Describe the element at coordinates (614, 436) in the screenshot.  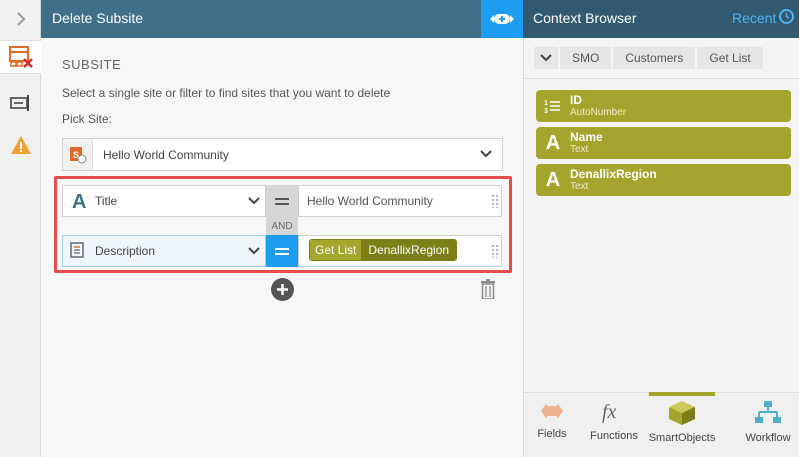
I see `tab-label: Functions` at that location.